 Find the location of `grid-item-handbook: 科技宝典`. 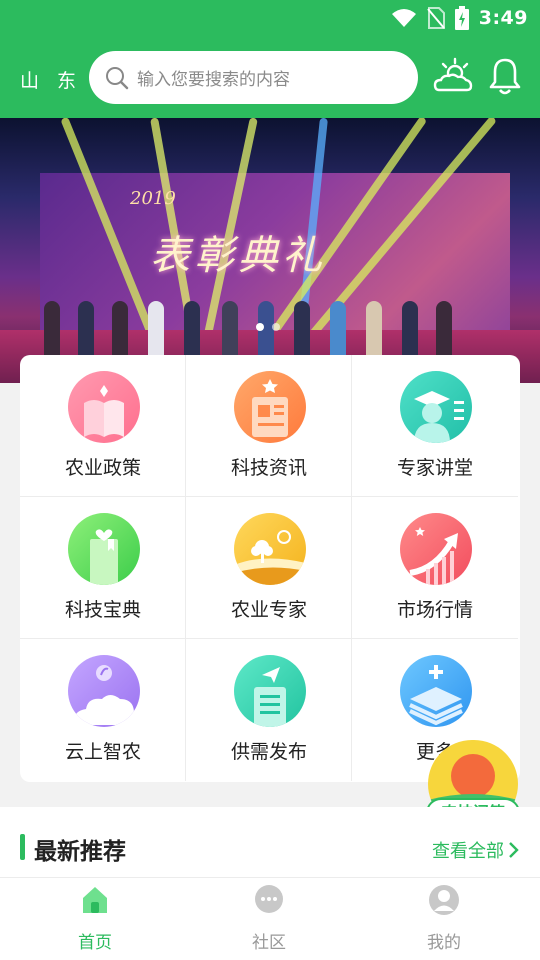

grid-item-handbook: 科技宝典 is located at coordinates (103, 568).